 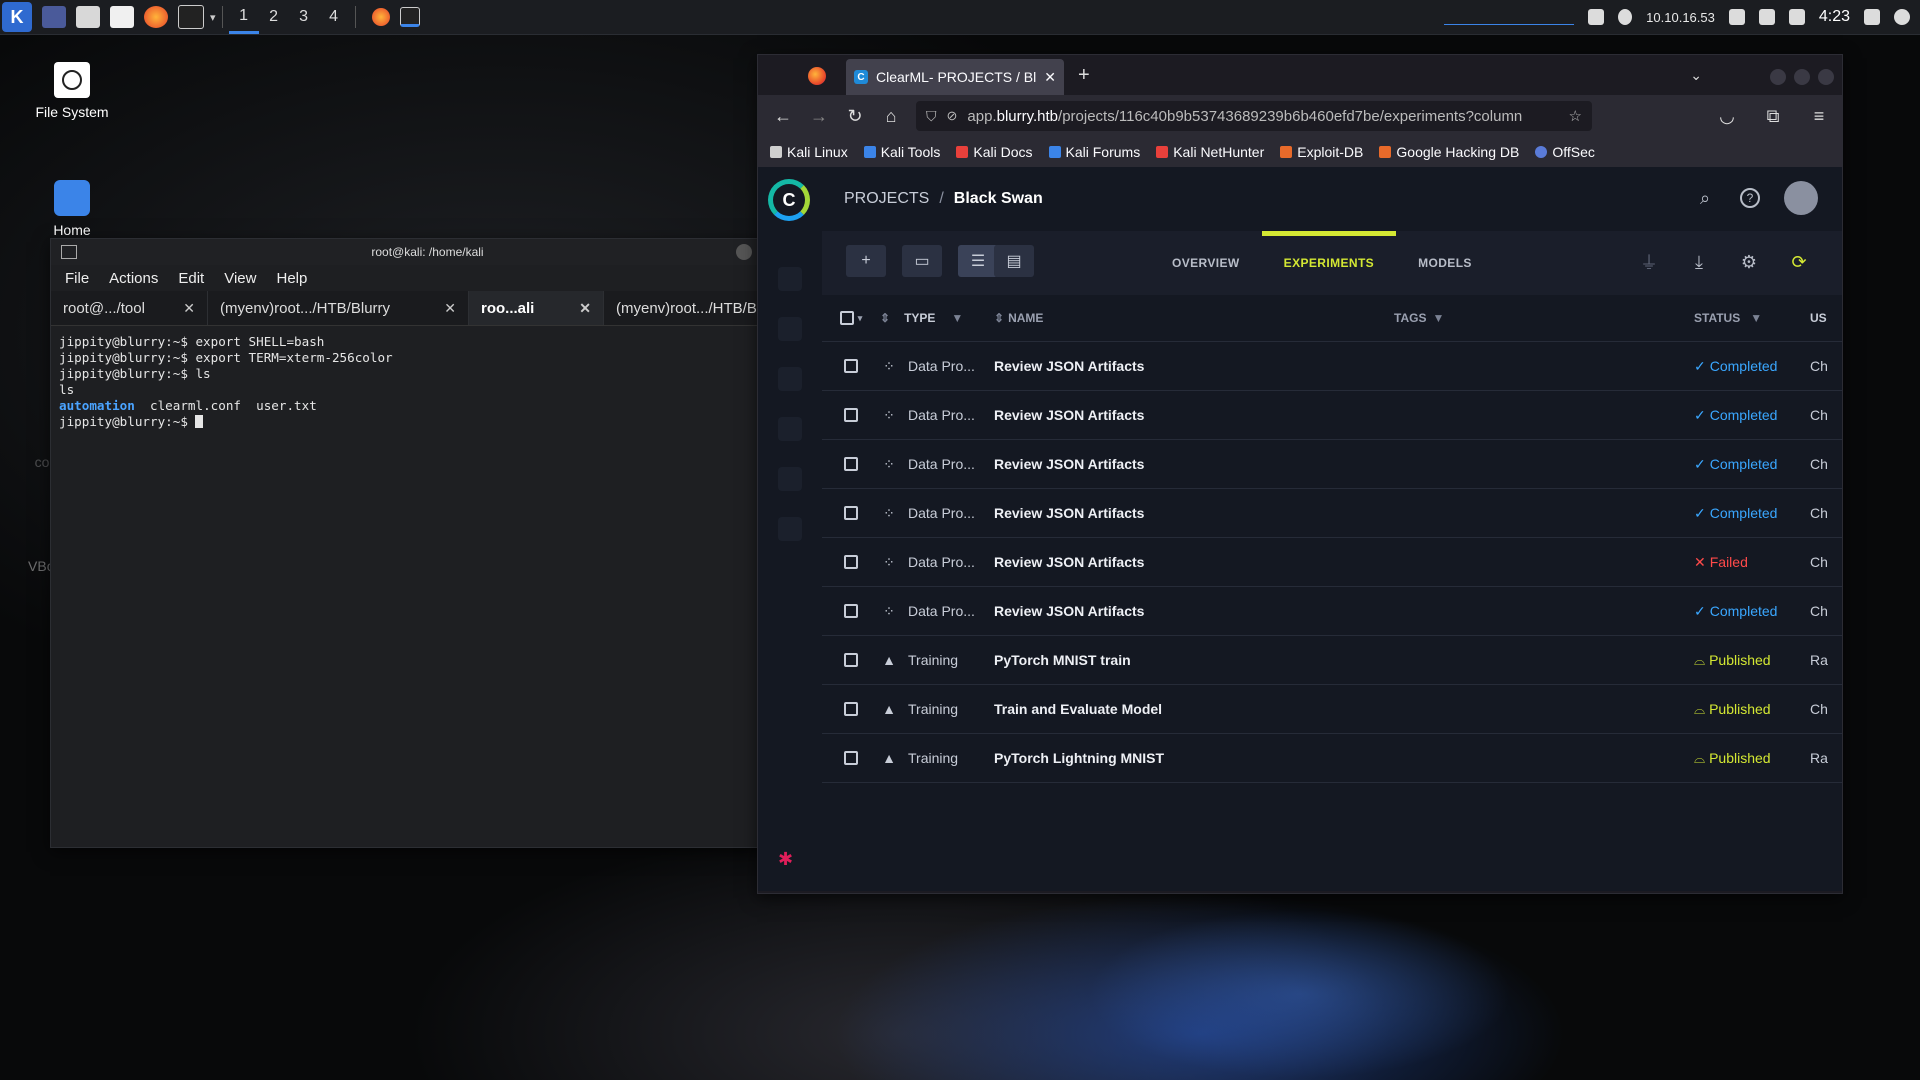 What do you see at coordinates (291, 278) in the screenshot?
I see `menu-help: Help` at bounding box center [291, 278].